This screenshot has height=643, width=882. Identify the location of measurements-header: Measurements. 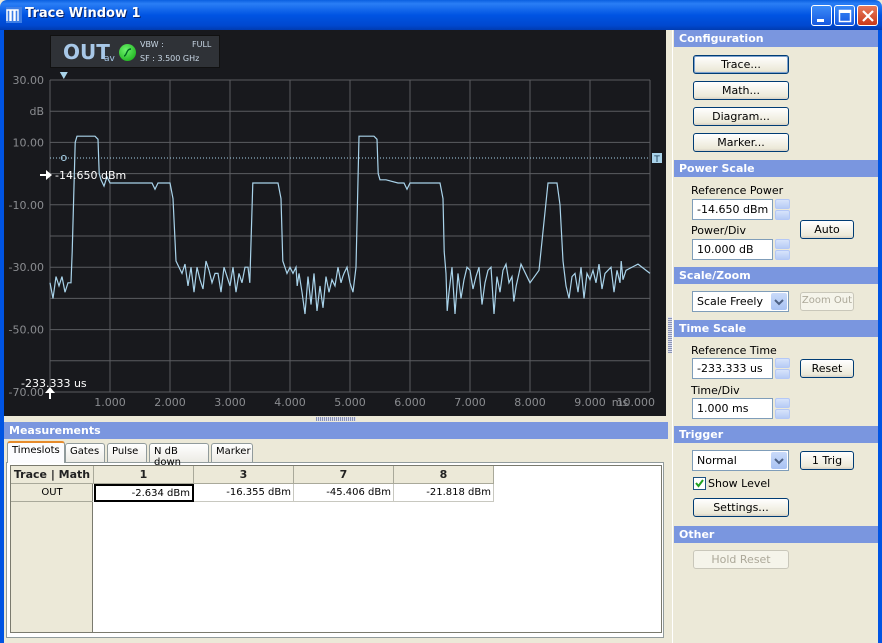
(336, 430).